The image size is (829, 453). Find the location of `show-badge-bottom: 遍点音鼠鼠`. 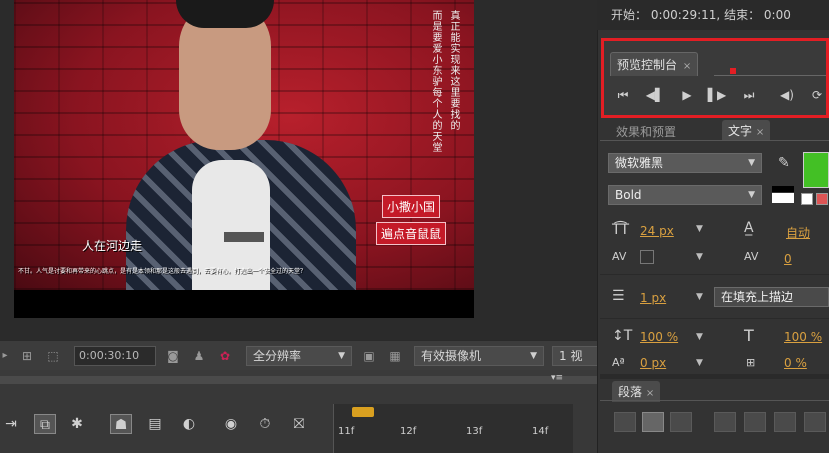

show-badge-bottom: 遍点音鼠鼠 is located at coordinates (411, 233).